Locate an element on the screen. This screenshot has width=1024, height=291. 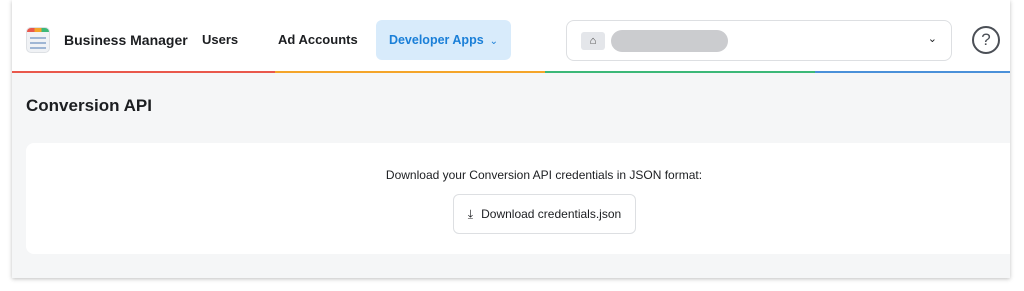
accent-bar-green is located at coordinates (680, 72).